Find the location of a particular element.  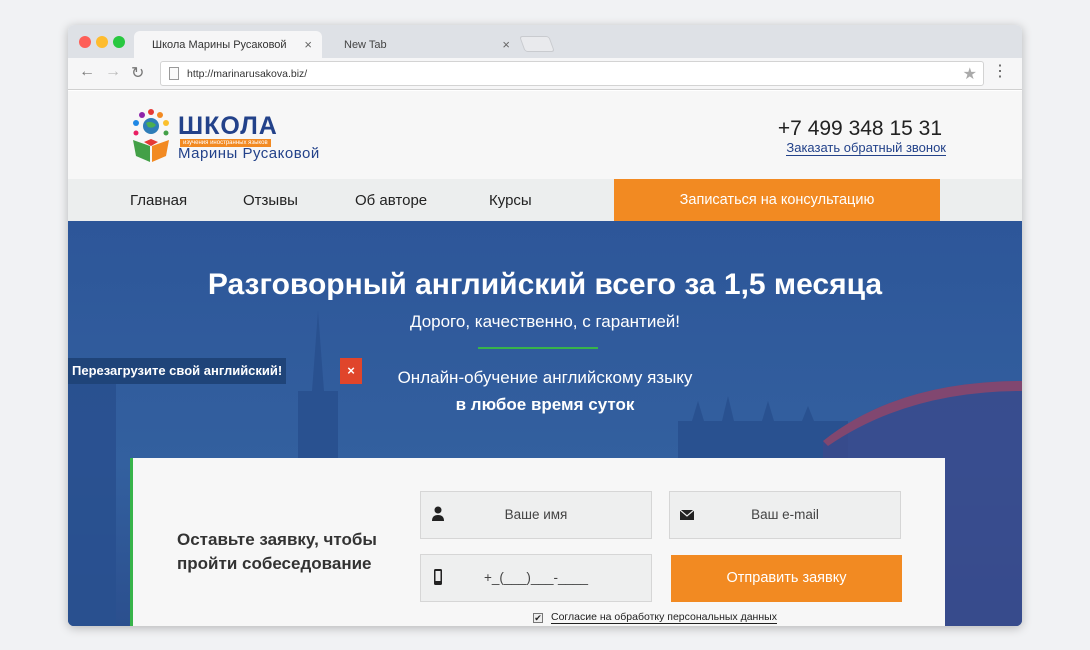

address-bar-row: ← → ↻ http://marinarusakova.biz/ ★ ⋮ is located at coordinates (545, 74).